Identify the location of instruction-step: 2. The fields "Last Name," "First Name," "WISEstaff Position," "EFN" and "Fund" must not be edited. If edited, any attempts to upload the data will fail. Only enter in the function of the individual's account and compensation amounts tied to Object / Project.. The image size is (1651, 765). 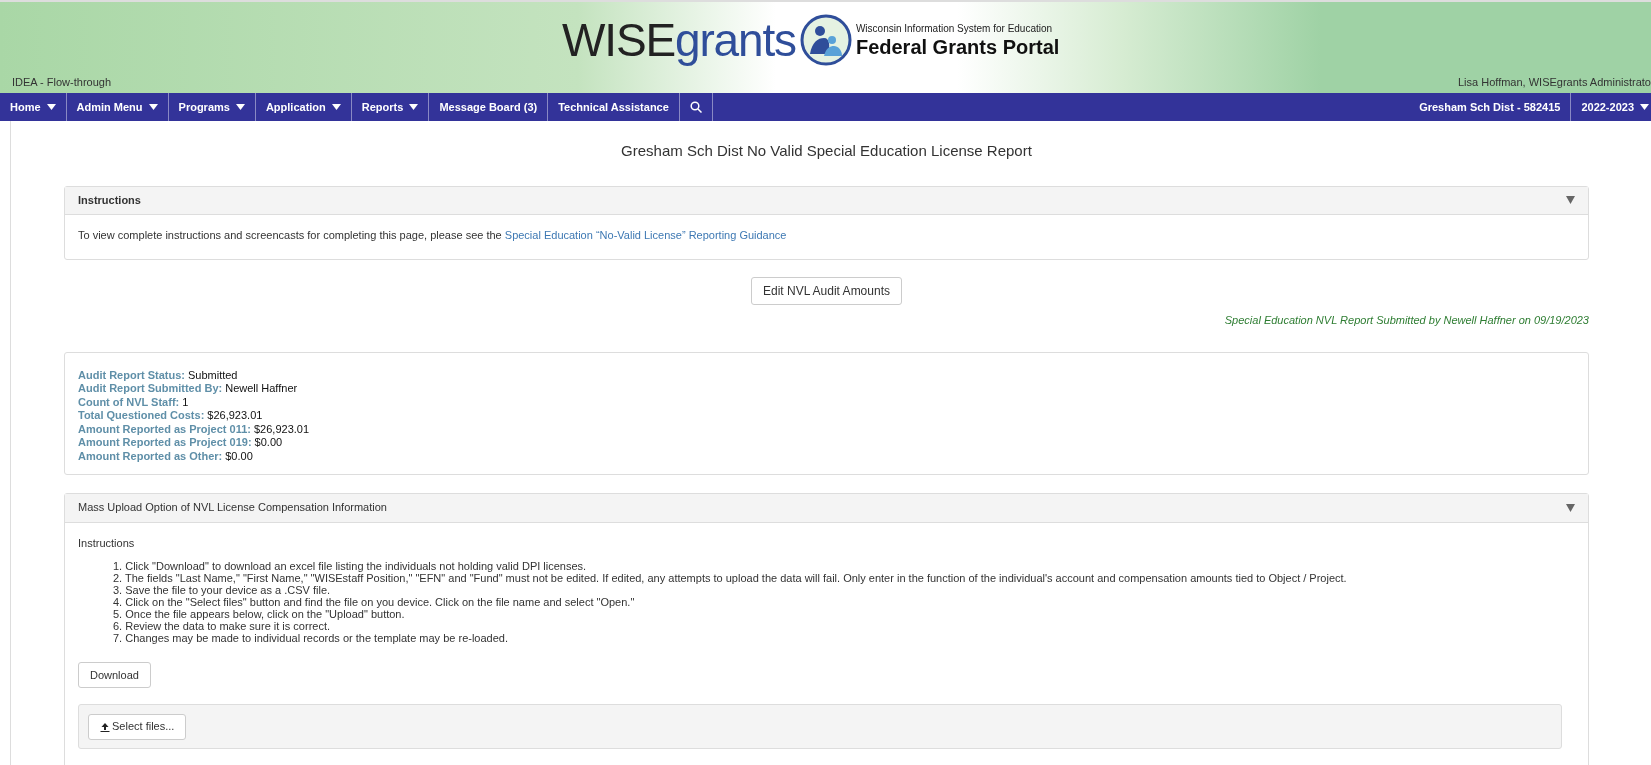
(844, 578).